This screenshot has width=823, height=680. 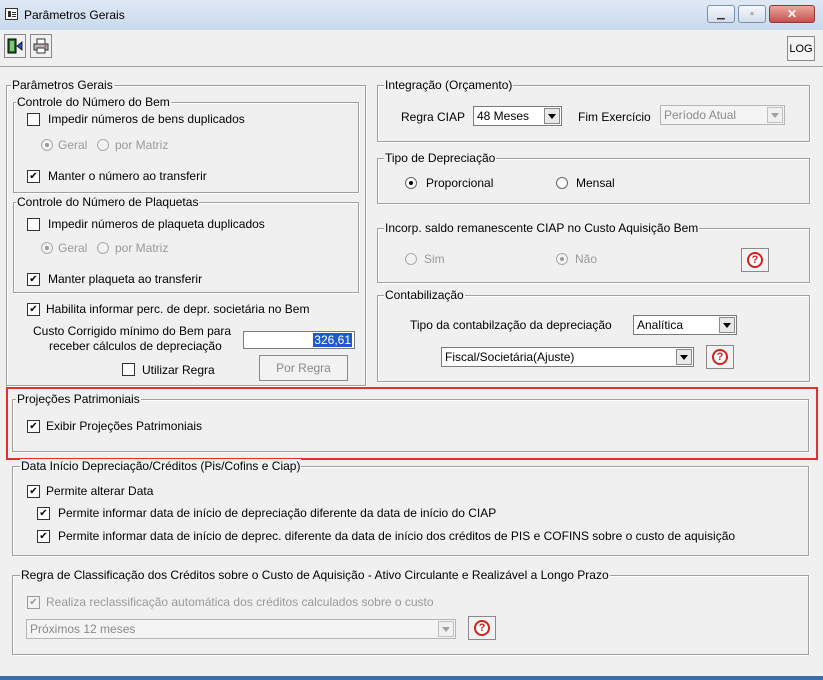 What do you see at coordinates (424, 295) in the screenshot?
I see `contabilizacao-legend: Contabilização` at bounding box center [424, 295].